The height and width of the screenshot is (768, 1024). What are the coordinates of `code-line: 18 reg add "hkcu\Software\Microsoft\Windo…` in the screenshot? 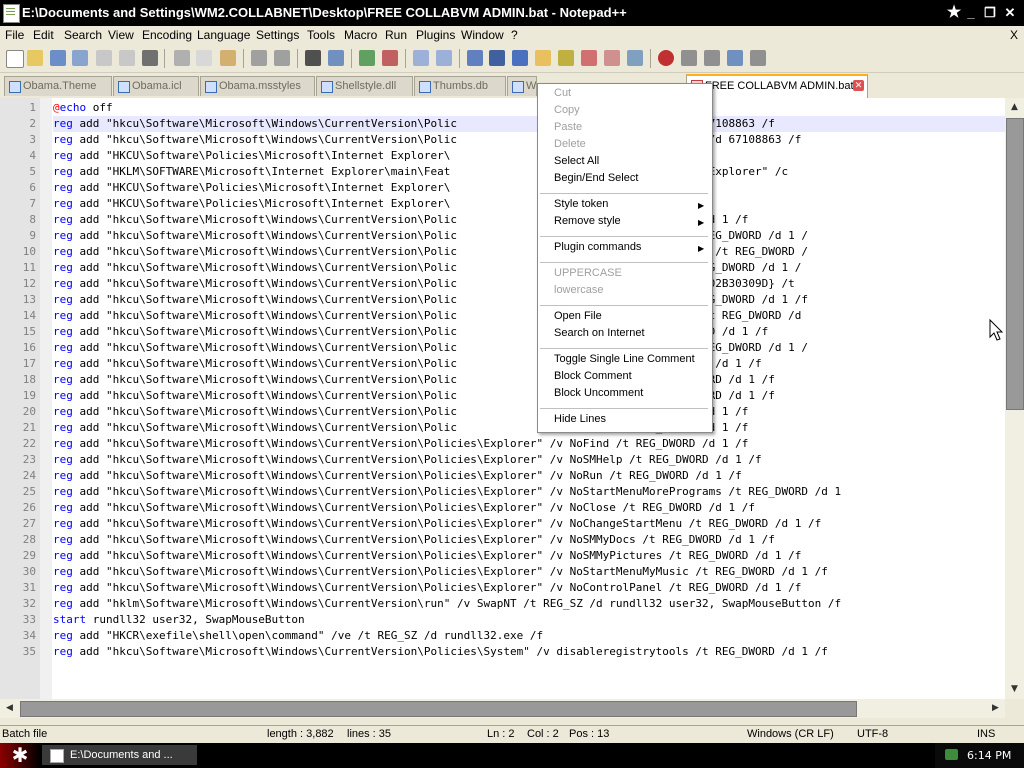 It's located at (514, 380).